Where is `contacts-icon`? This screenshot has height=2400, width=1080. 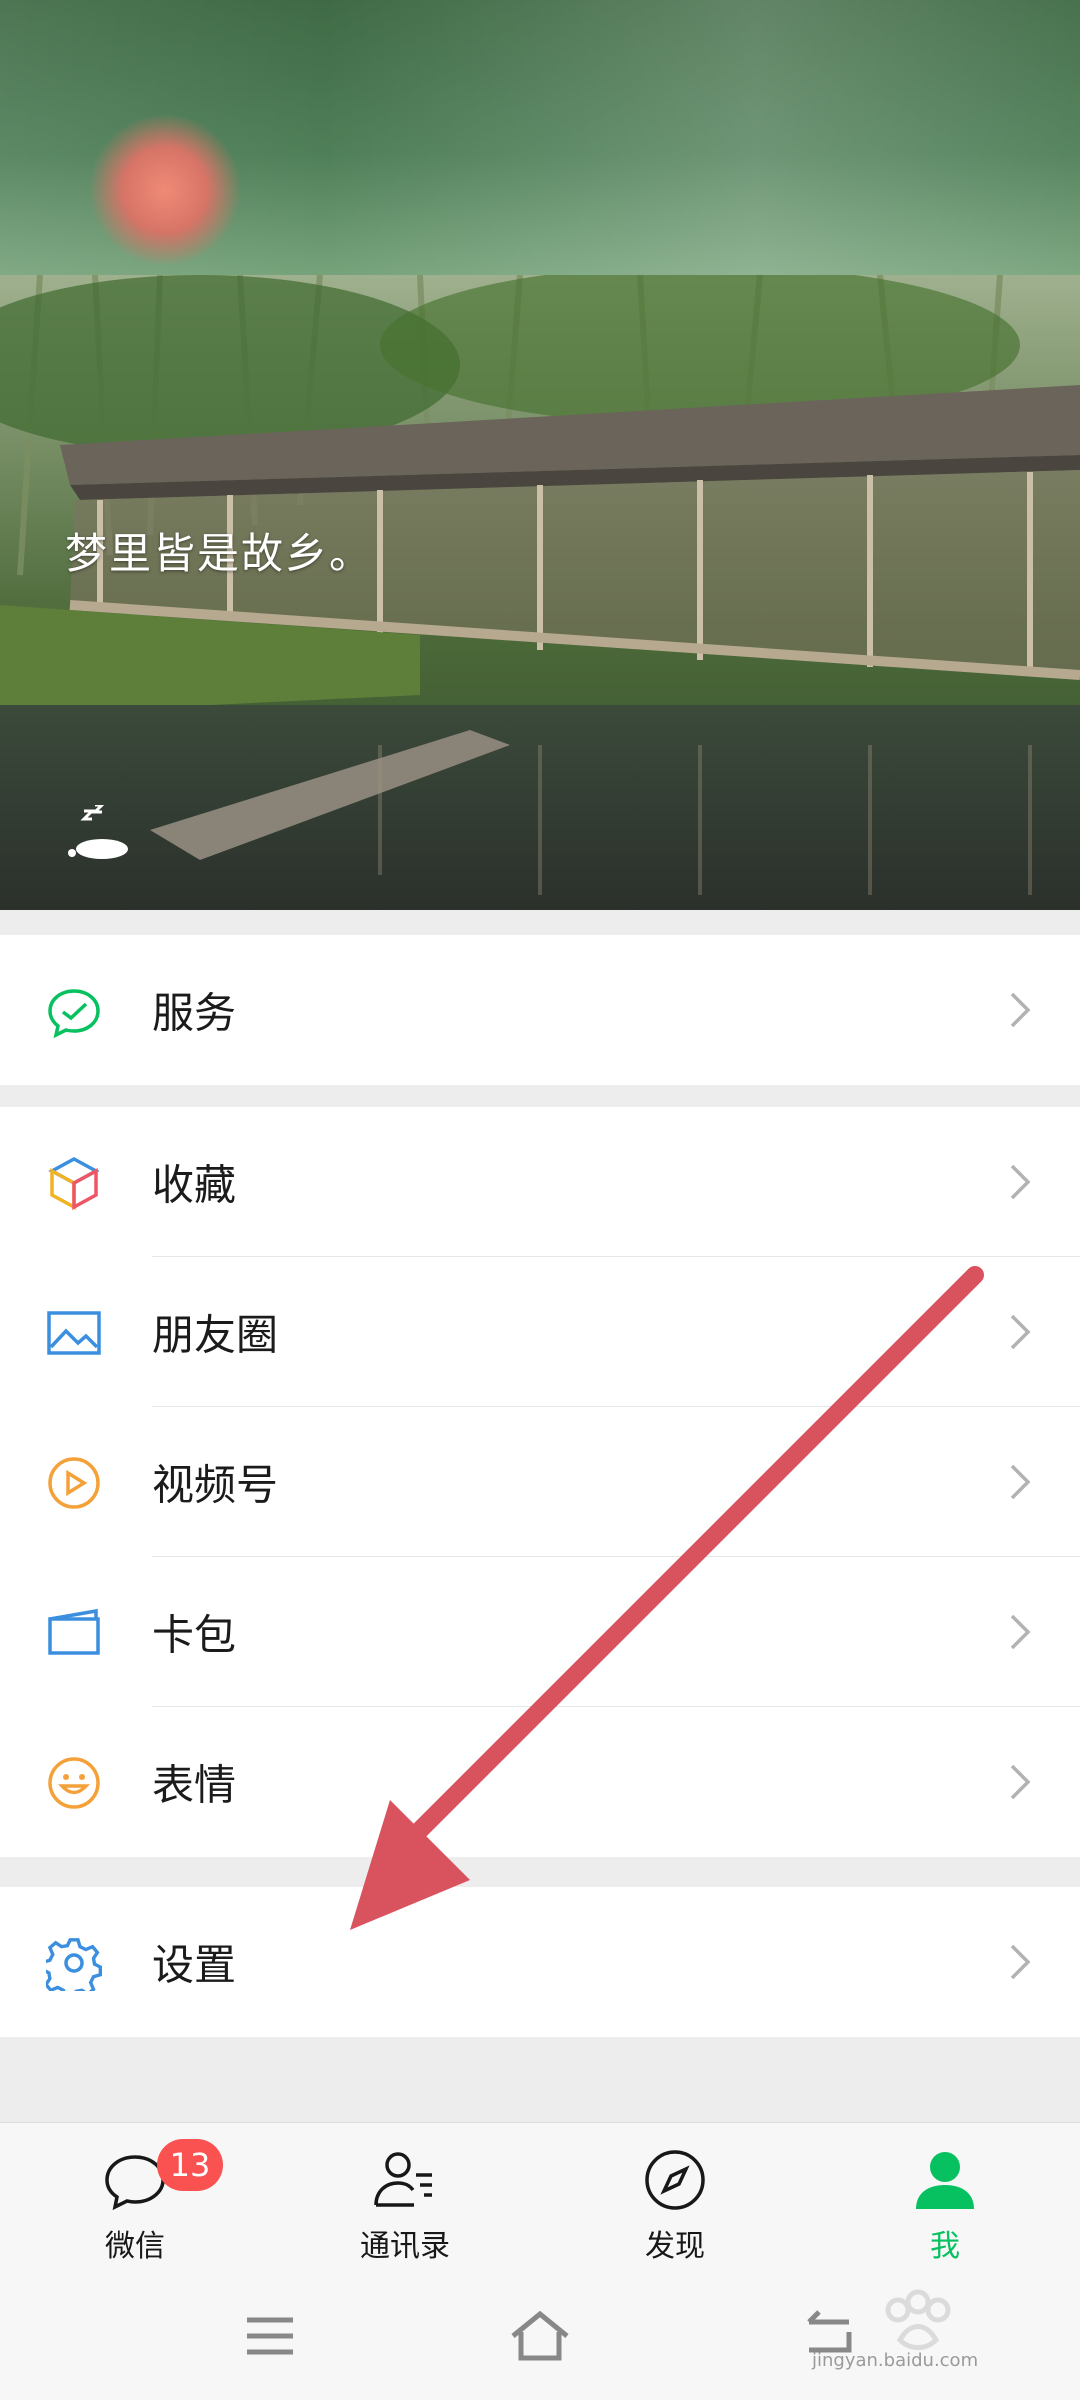 contacts-icon is located at coordinates (403, 2179).